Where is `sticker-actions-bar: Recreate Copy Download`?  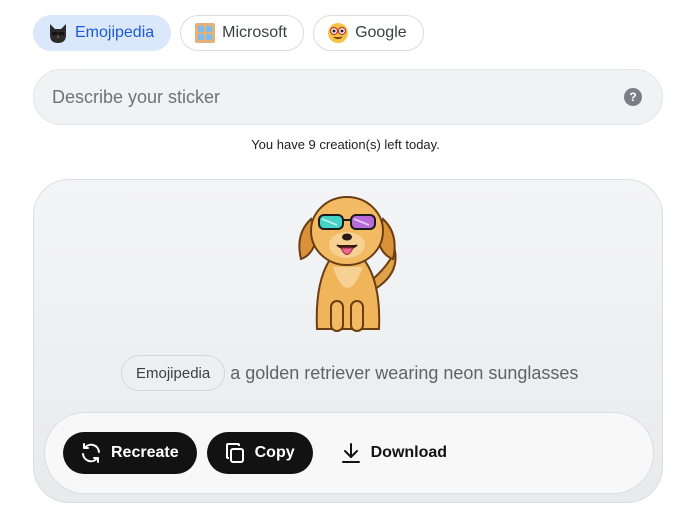 sticker-actions-bar: Recreate Copy Download is located at coordinates (349, 453).